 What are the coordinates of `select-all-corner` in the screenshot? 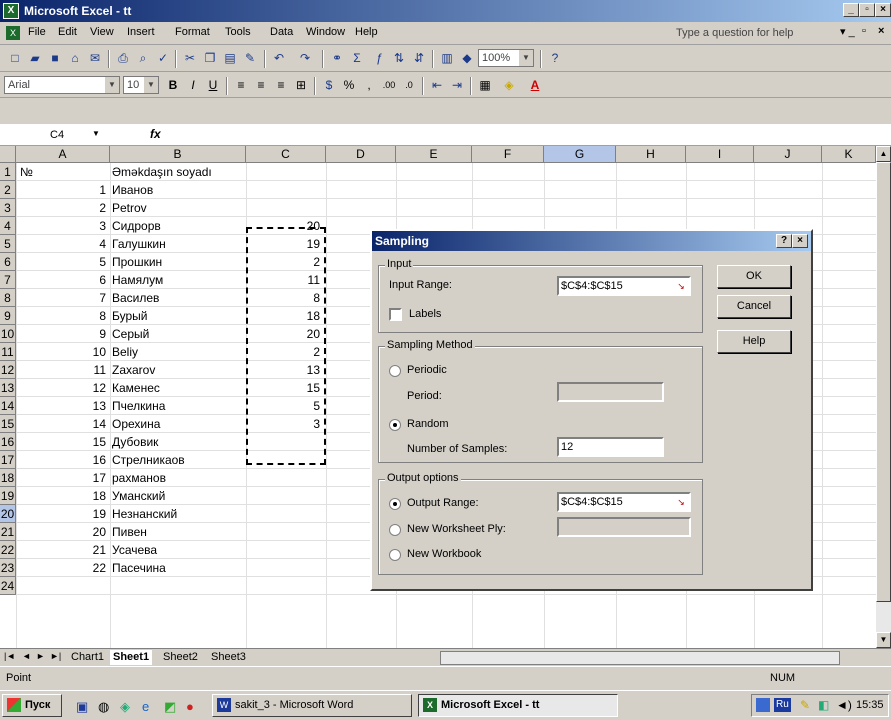 It's located at (8, 154).